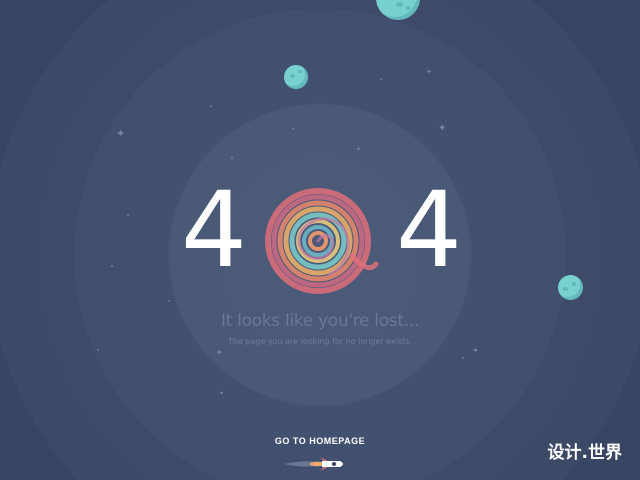 The height and width of the screenshot is (480, 640). I want to click on error-code-digit-left: 4, so click(214, 230).